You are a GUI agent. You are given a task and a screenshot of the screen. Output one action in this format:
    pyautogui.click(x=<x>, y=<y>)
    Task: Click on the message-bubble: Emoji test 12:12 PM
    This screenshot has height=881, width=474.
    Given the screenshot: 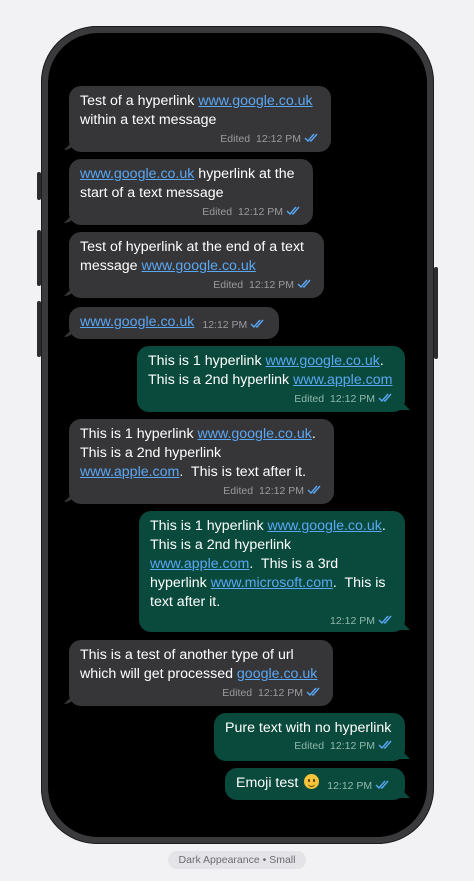 What is the action you would take?
    pyautogui.click(x=315, y=784)
    